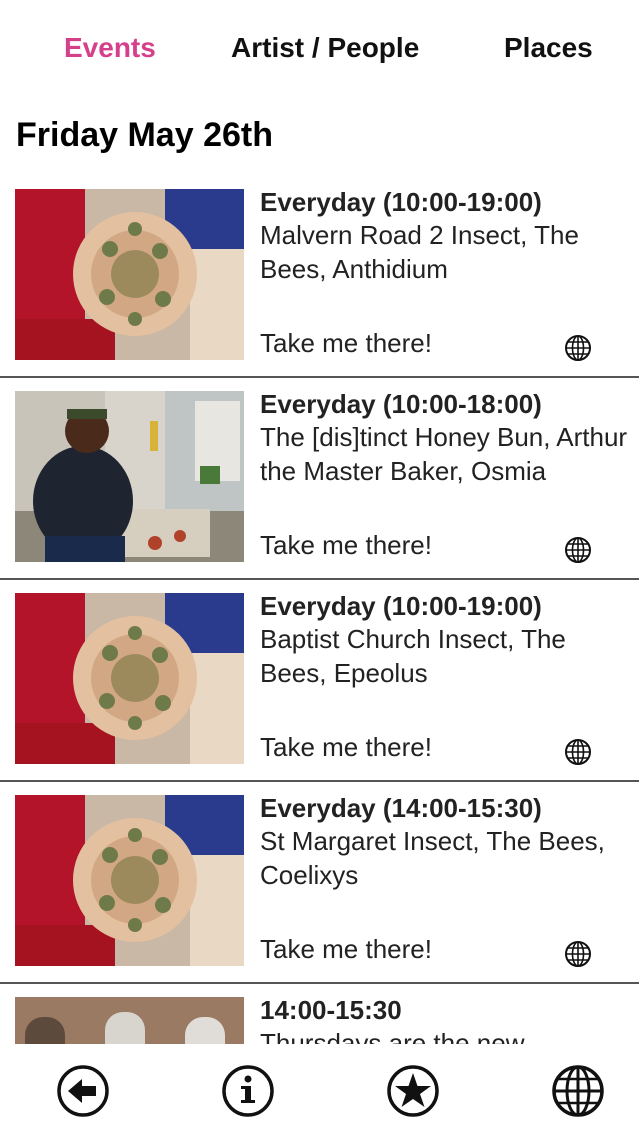 This screenshot has width=639, height=1136. I want to click on star-icon, so click(413, 1091).